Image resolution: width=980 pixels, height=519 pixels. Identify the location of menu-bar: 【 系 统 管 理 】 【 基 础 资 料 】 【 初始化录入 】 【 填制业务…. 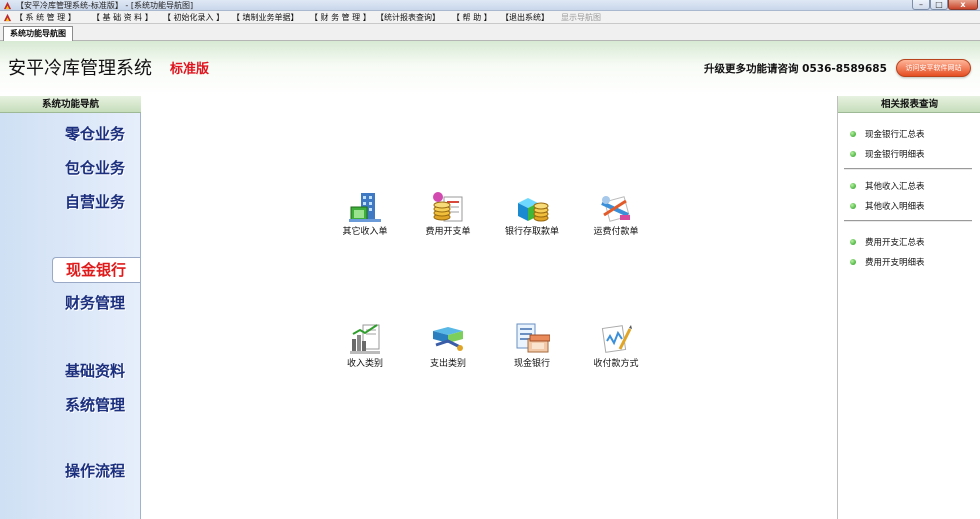
(490, 17).